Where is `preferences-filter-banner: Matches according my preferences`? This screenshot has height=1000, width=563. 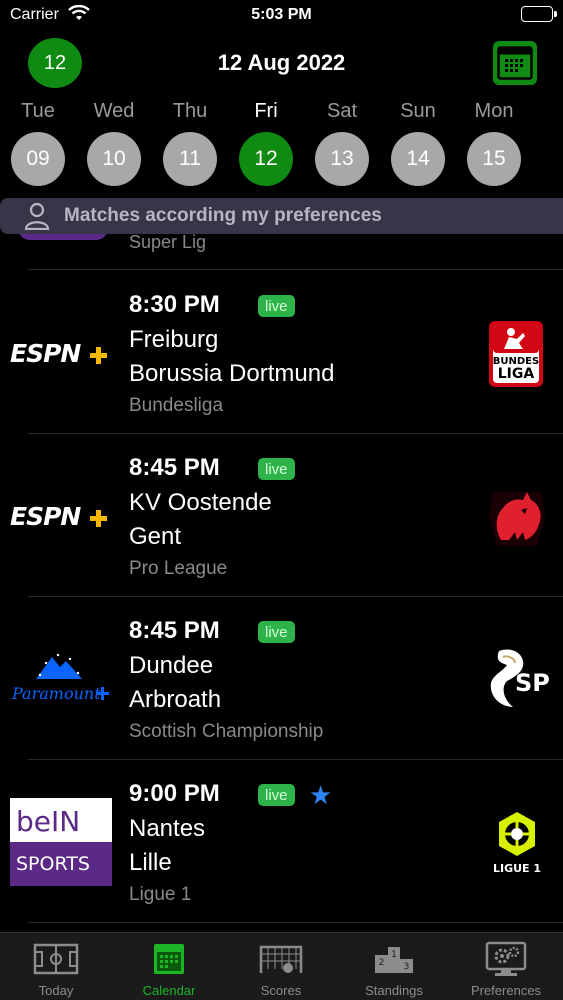 preferences-filter-banner: Matches according my preferences is located at coordinates (281, 216).